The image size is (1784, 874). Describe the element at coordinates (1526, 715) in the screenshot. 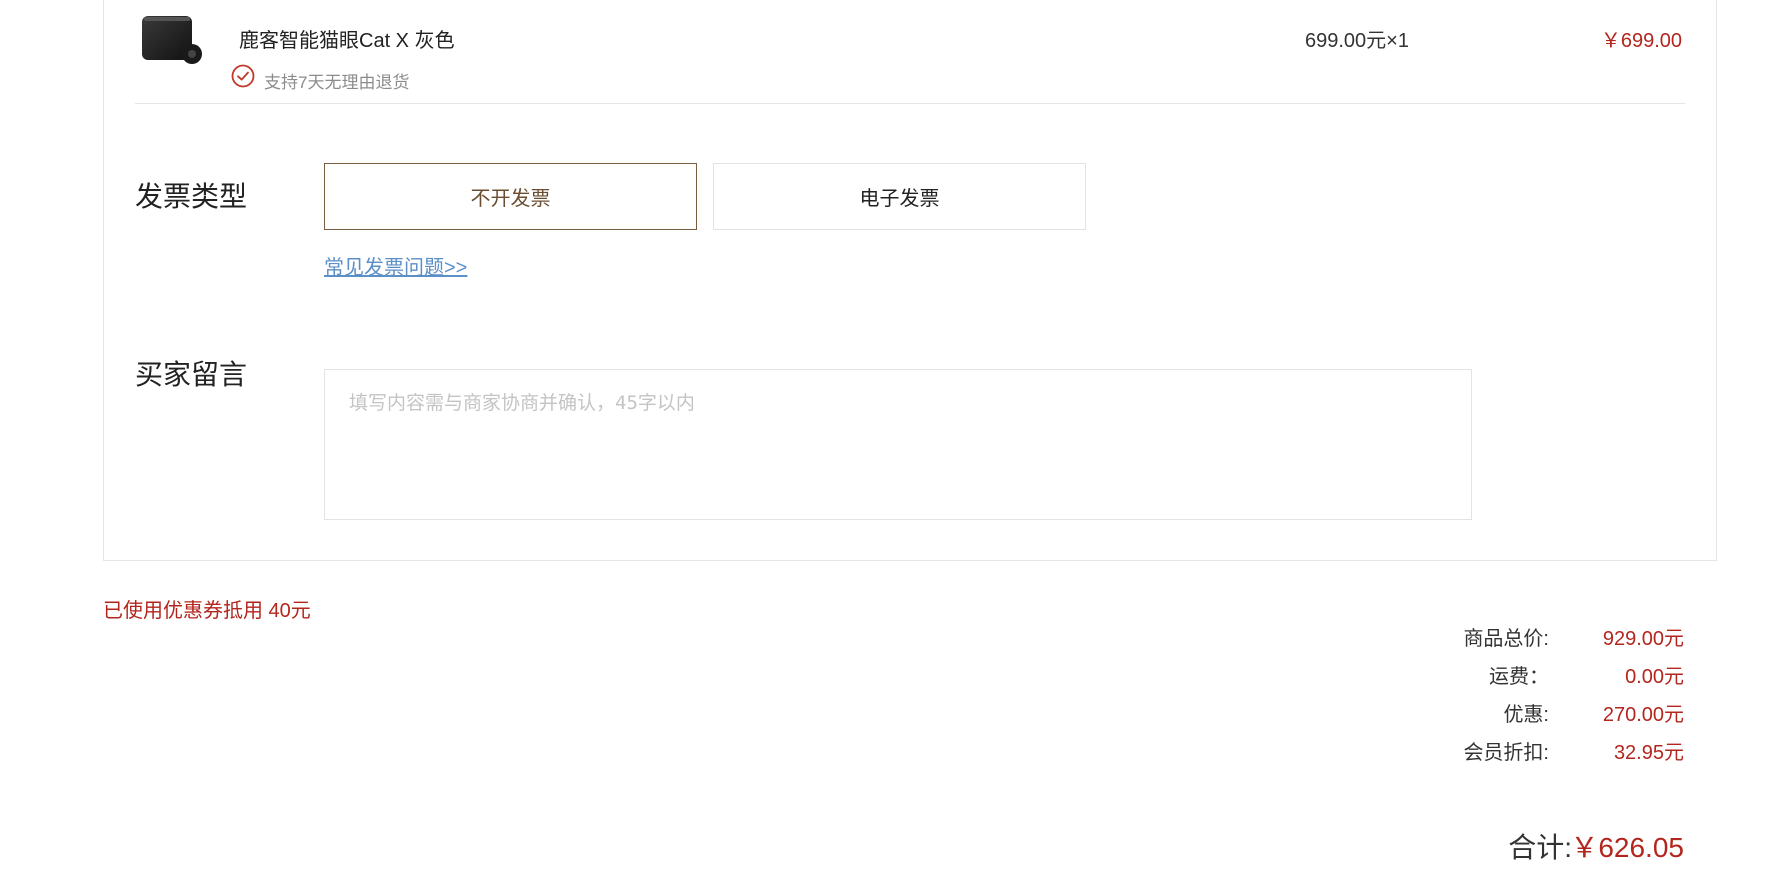

I see `summary-label: 优惠:` at that location.